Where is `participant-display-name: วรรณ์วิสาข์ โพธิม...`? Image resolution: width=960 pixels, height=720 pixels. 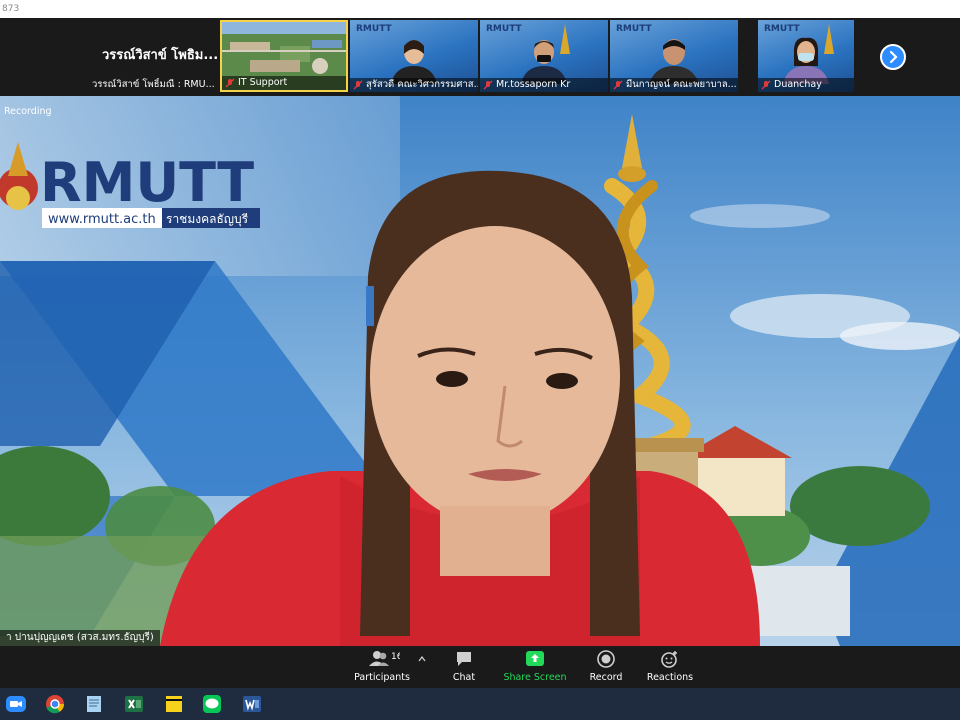 participant-display-name: วรรณ์วิสาข์ โพธิม... is located at coordinates (160, 55).